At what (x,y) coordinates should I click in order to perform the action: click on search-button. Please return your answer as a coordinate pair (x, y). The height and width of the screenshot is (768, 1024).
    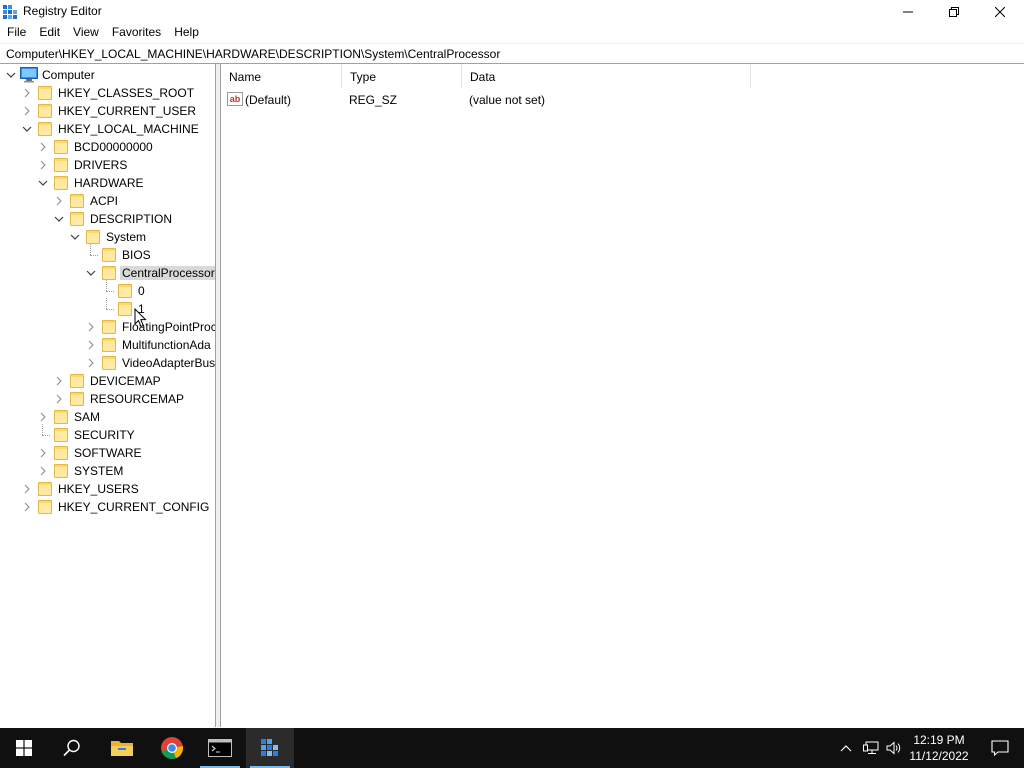
    Looking at the image, I should click on (72, 748).